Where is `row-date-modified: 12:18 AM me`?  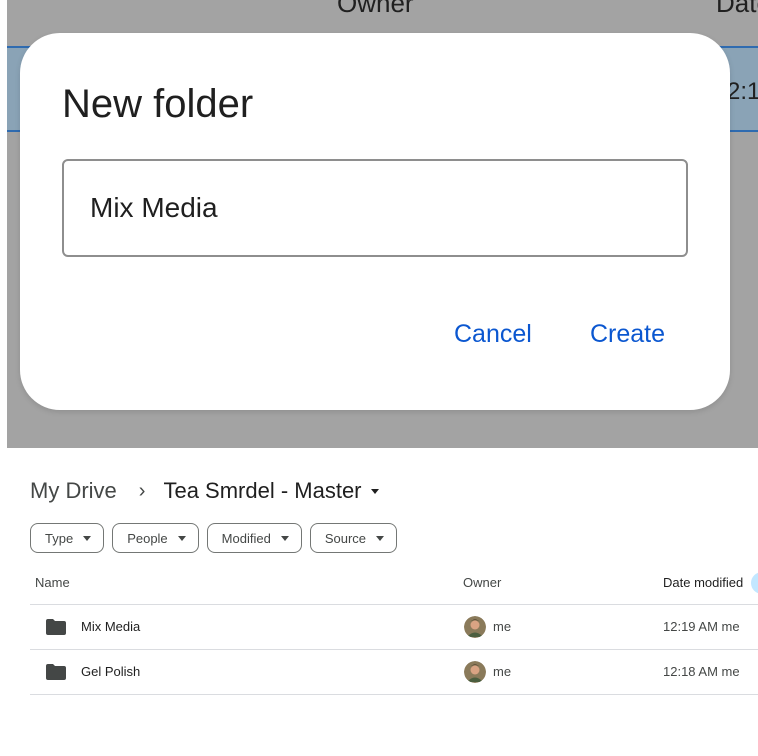 row-date-modified: 12:18 AM me is located at coordinates (701, 671).